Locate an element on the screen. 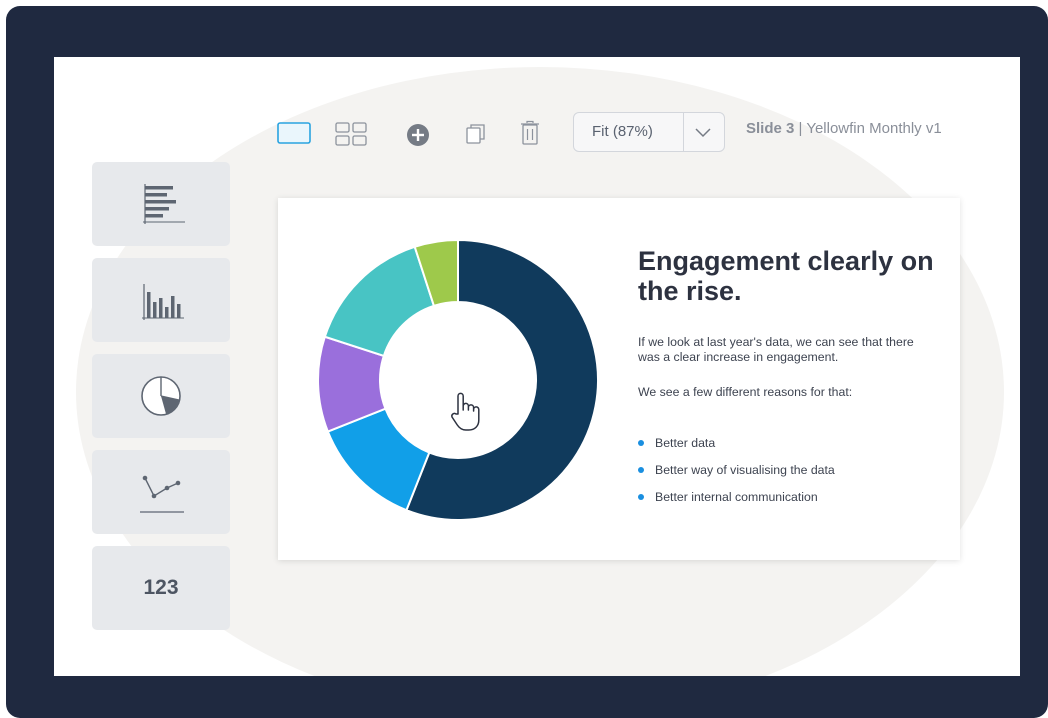 The image size is (1048, 718). hand-cursor-icon is located at coordinates (466, 414).